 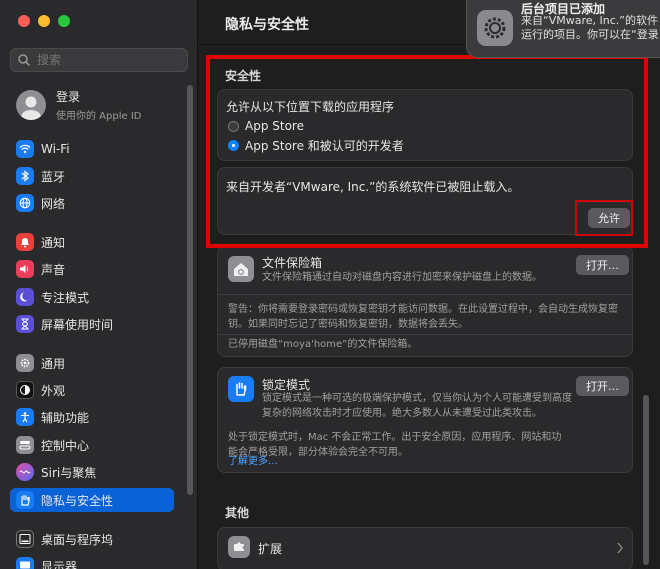 What do you see at coordinates (25, 472) in the screenshot?
I see `siri-icon` at bounding box center [25, 472].